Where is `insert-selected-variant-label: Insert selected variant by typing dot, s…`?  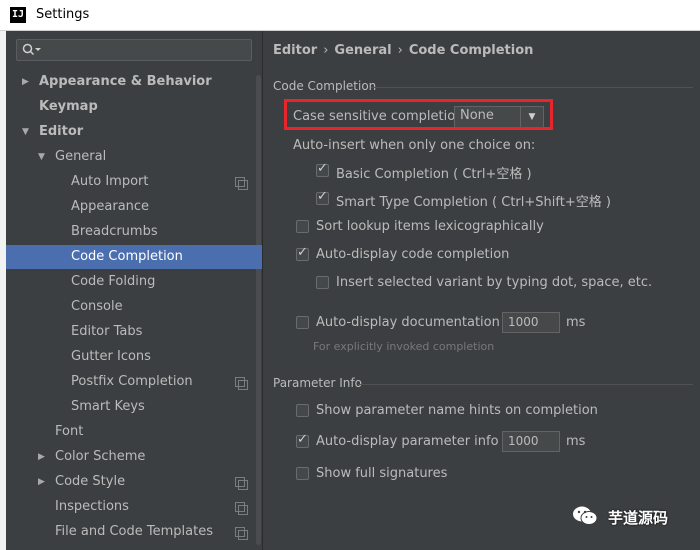 insert-selected-variant-label: Insert selected variant by typing dot, s… is located at coordinates (494, 282).